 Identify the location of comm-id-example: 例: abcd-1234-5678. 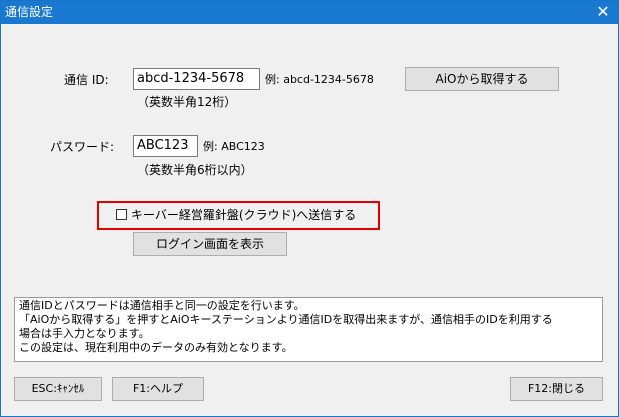
(319, 79).